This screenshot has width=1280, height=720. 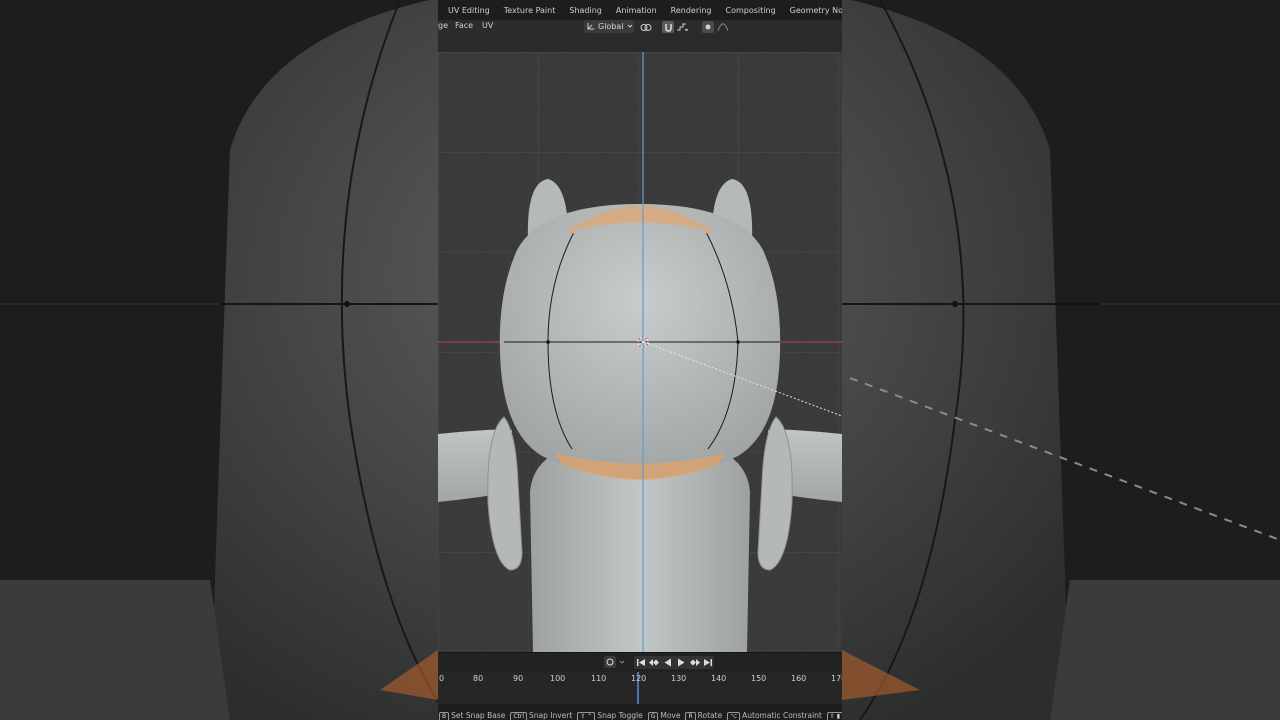 What do you see at coordinates (630, 26) in the screenshot?
I see `chevron-down-icon` at bounding box center [630, 26].